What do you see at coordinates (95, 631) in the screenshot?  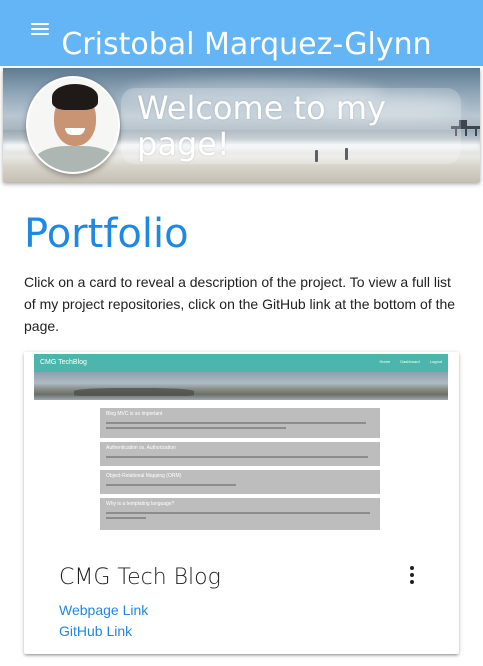 I see `github-link: GitHub Link` at bounding box center [95, 631].